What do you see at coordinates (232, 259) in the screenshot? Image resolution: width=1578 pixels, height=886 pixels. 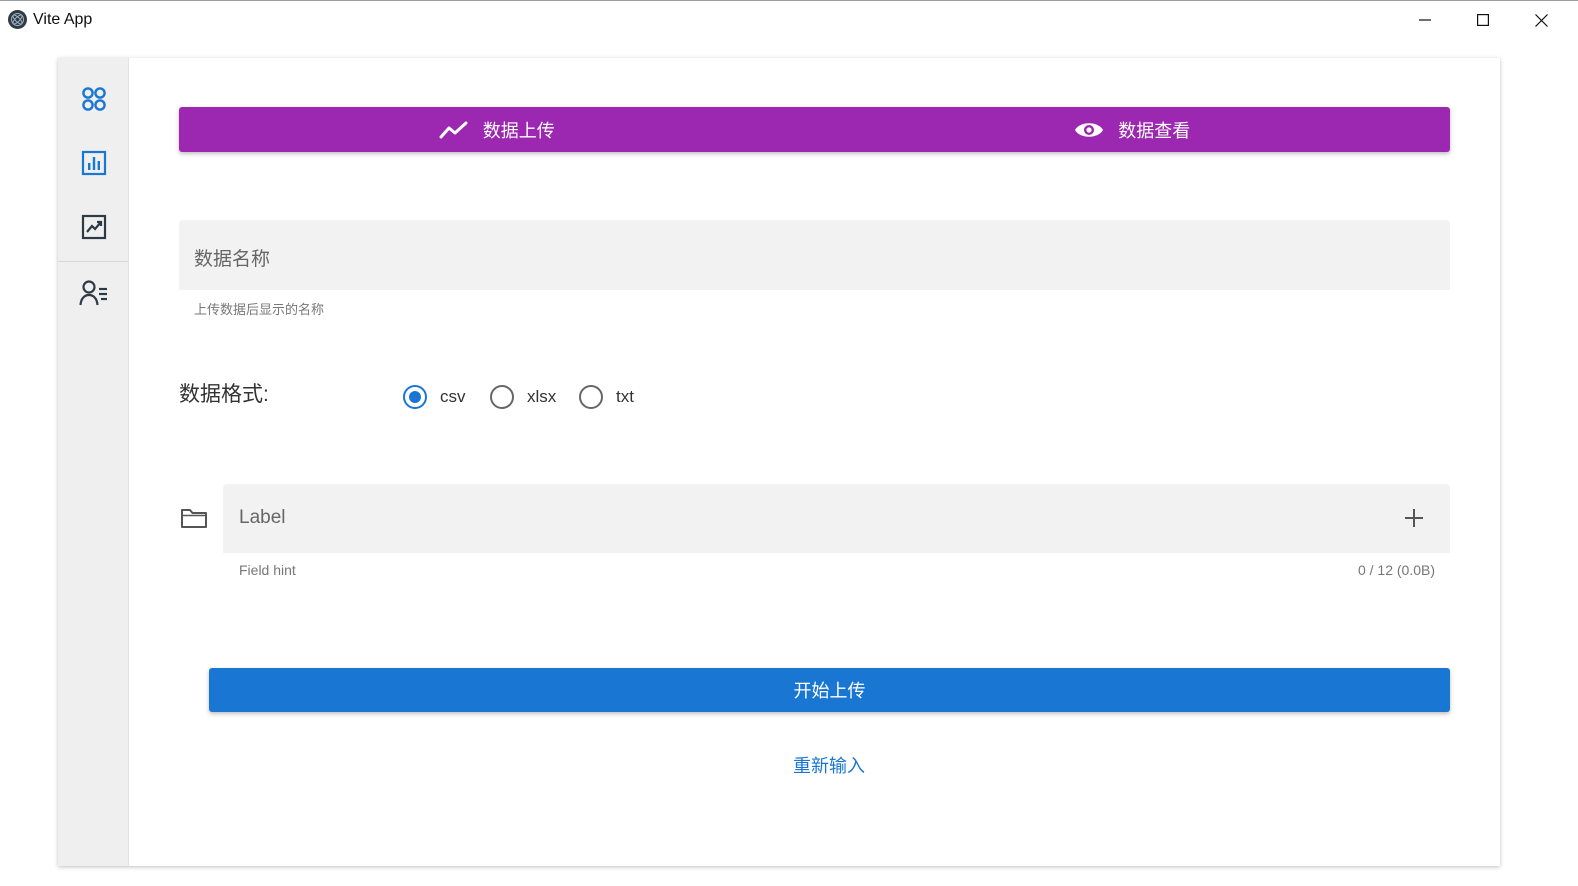 I see `data-name-label: 数据名称` at bounding box center [232, 259].